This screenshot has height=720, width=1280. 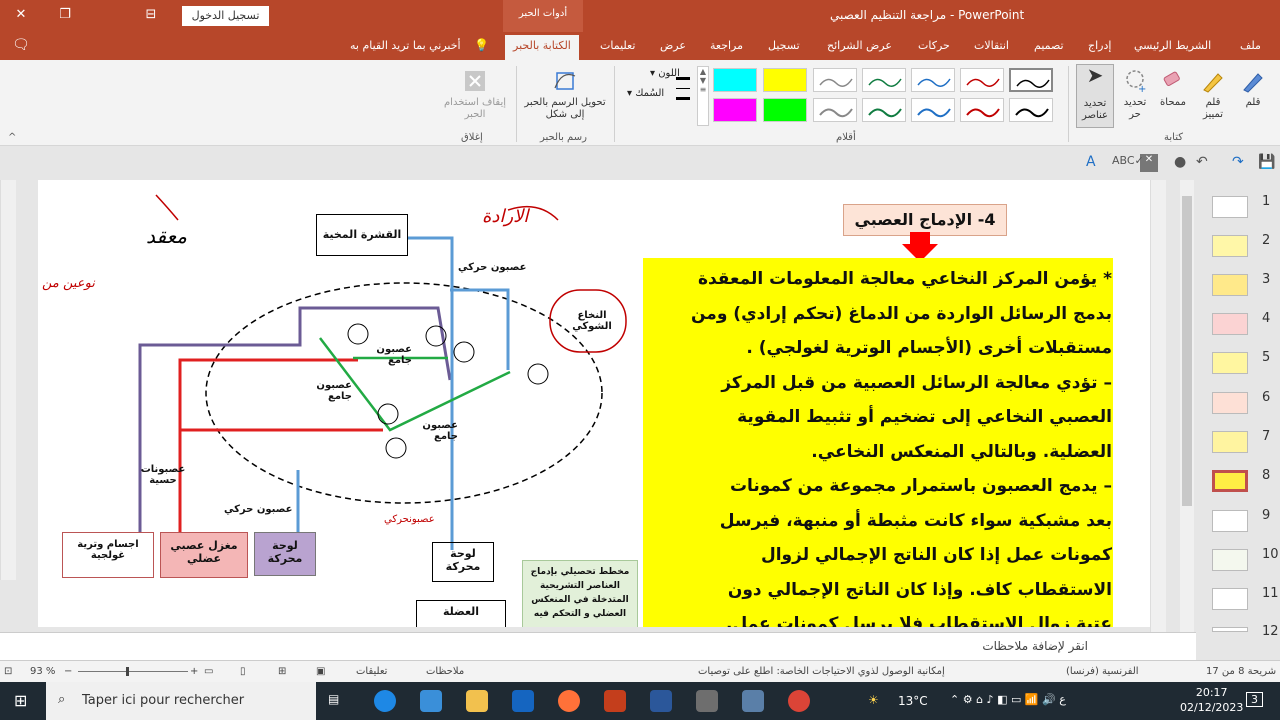 What do you see at coordinates (12, 137) in the screenshot?
I see `collapse-ribbon-icon: ^` at bounding box center [12, 137].